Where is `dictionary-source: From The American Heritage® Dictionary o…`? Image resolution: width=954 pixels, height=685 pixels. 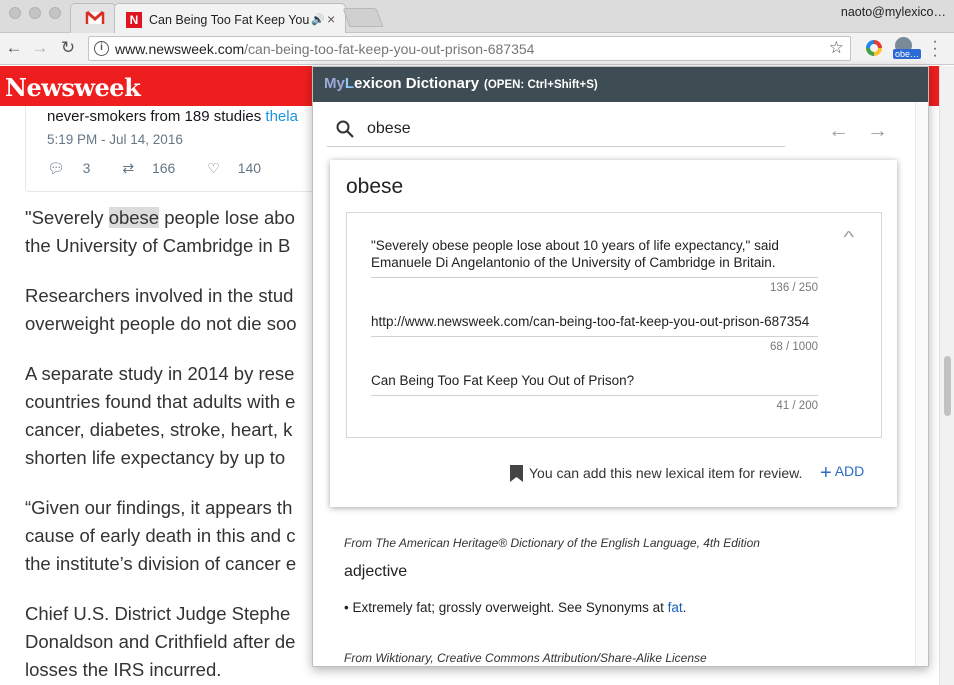
dictionary-source: From The American Heritage® Dictionary o… is located at coordinates (552, 543).